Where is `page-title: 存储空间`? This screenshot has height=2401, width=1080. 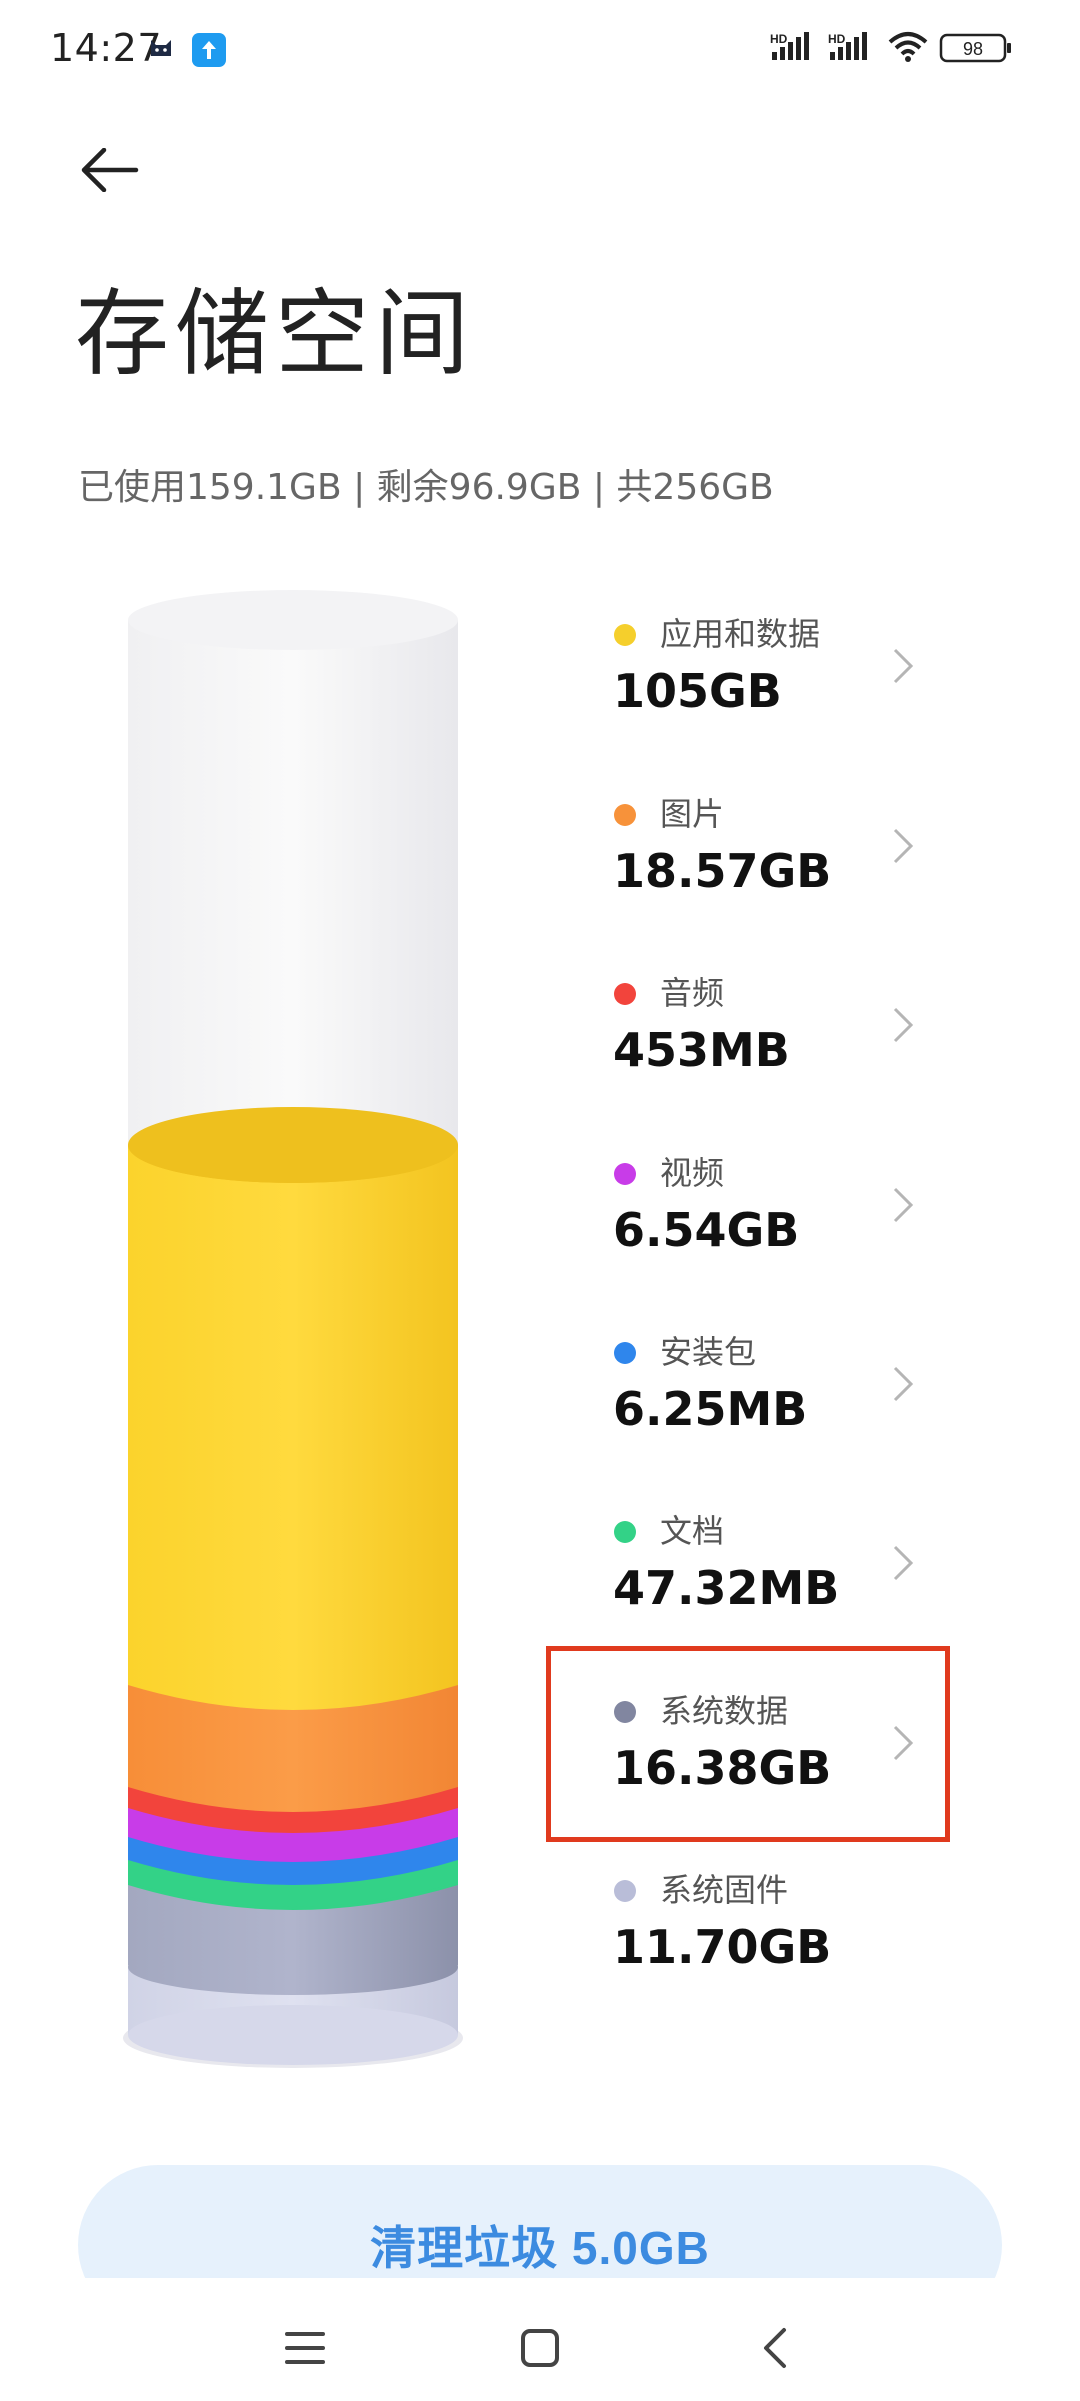
page-title: 存储空间 is located at coordinates (275, 334).